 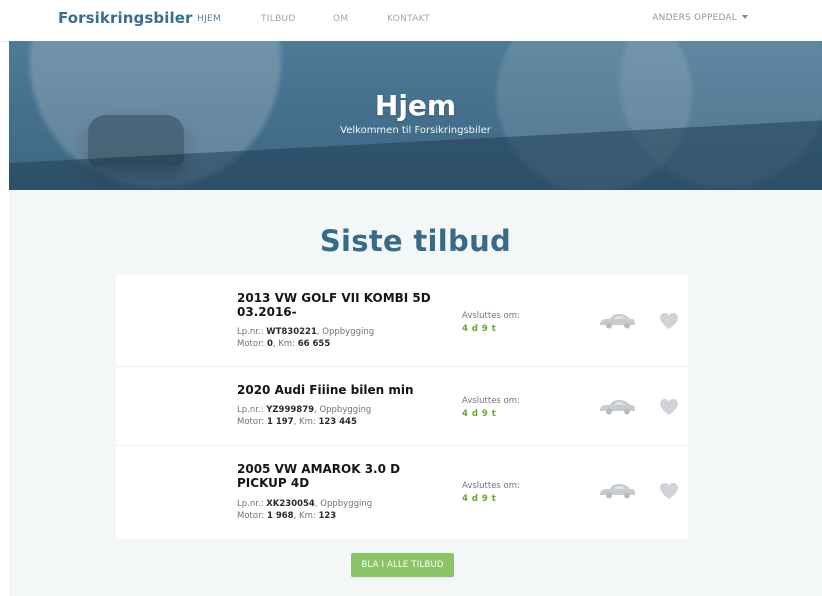 What do you see at coordinates (290, 410) in the screenshot?
I see `lp-value: YZ999879` at bounding box center [290, 410].